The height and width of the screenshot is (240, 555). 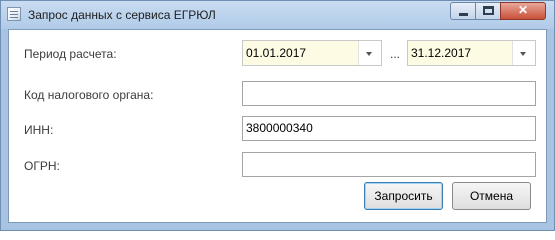 What do you see at coordinates (389, 164) in the screenshot?
I see `ogrn-input` at bounding box center [389, 164].